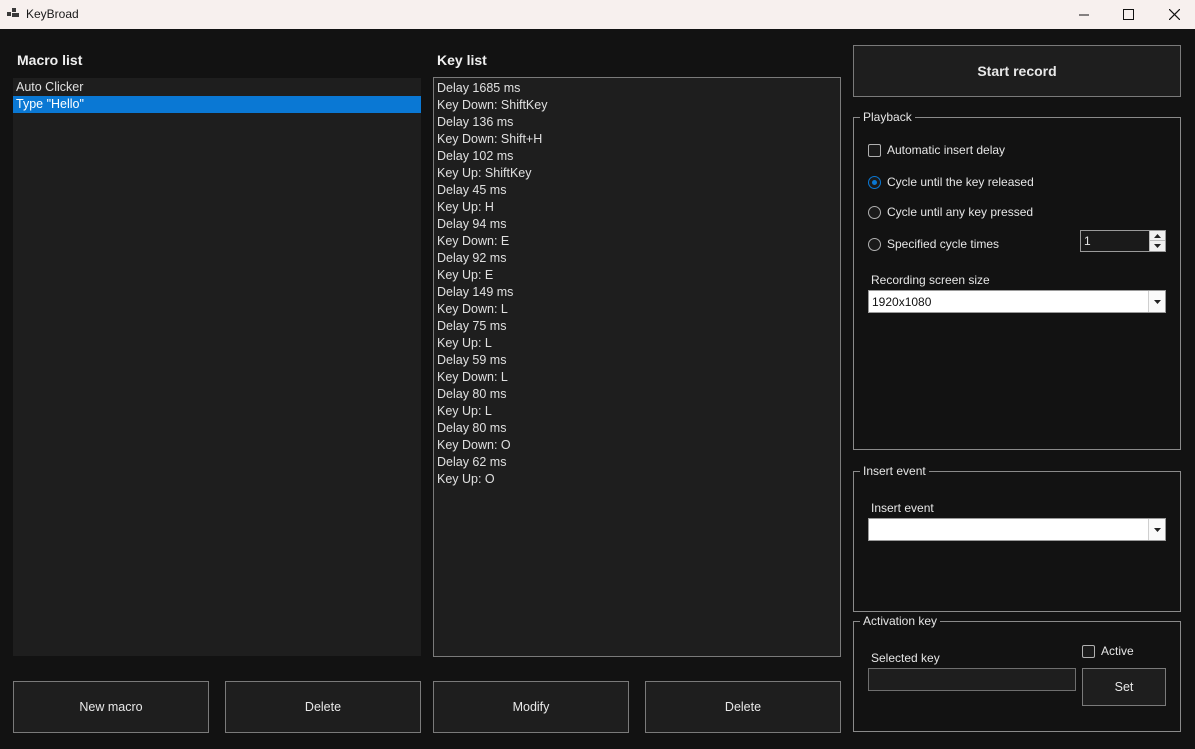  I want to click on minimize-button, so click(1084, 14).